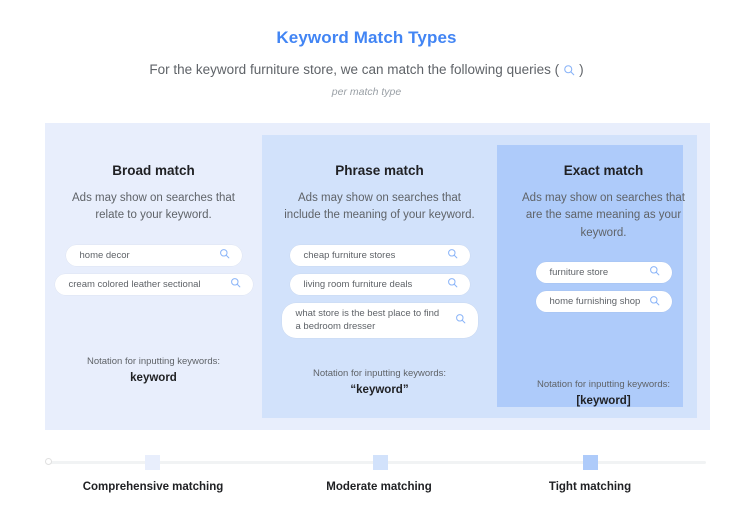 The height and width of the screenshot is (514, 733). Describe the element at coordinates (379, 390) in the screenshot. I see `notation-value: “keyword”` at that location.